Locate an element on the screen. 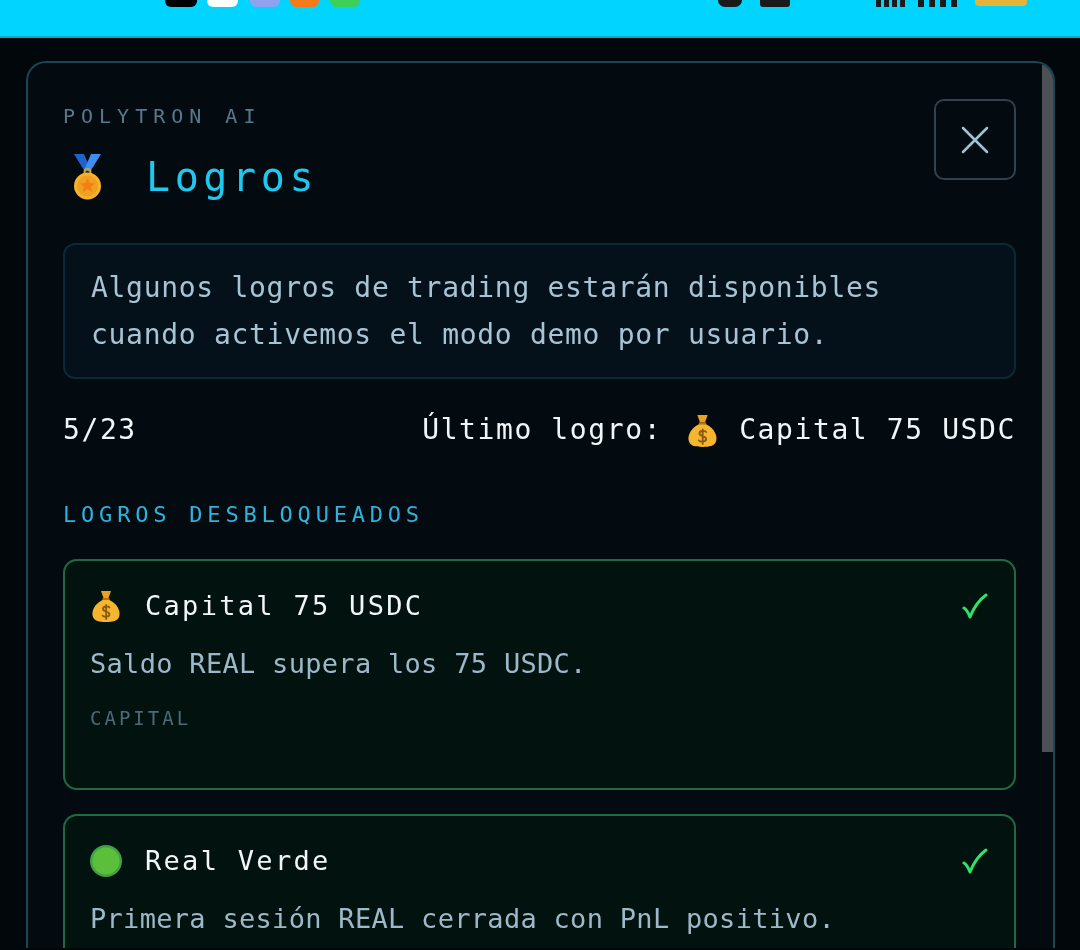  close-icon is located at coordinates (975, 139).